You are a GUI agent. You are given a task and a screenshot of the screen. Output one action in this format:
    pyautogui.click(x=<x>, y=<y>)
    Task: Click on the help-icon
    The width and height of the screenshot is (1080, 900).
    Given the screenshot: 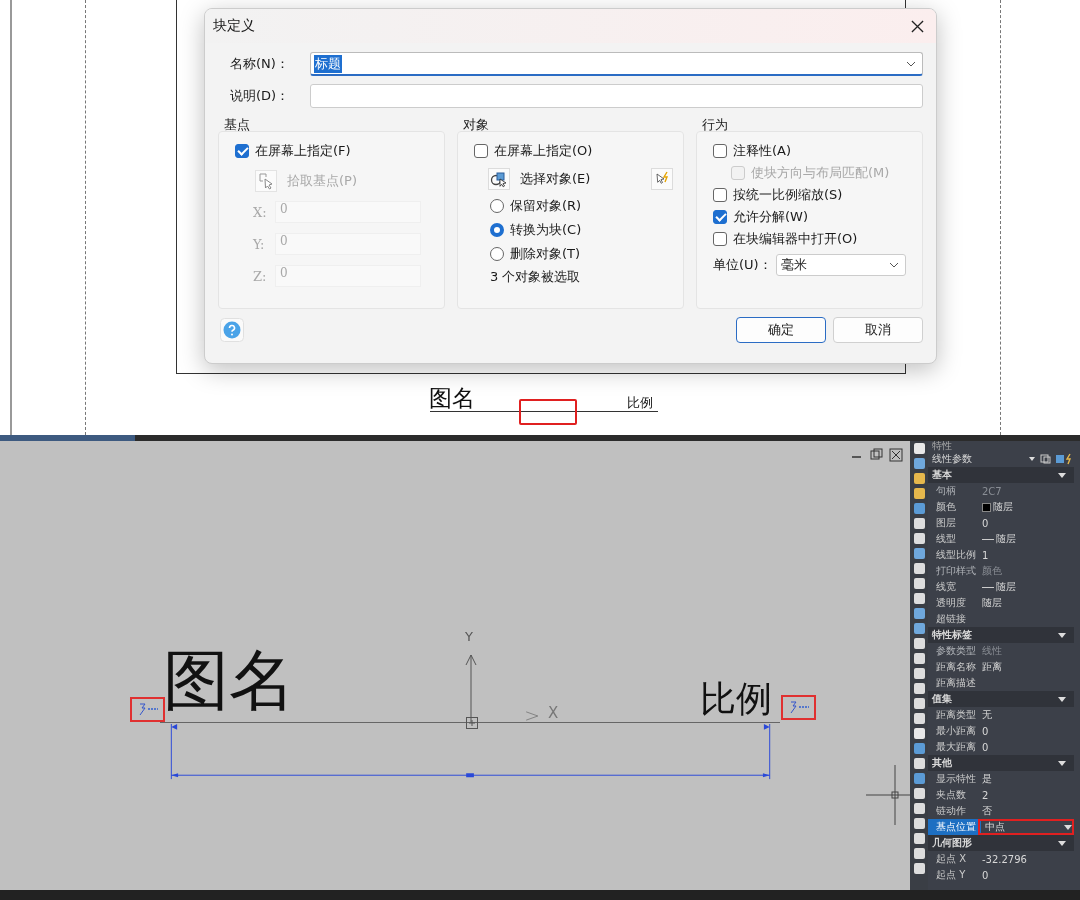 What is the action you would take?
    pyautogui.click(x=232, y=330)
    